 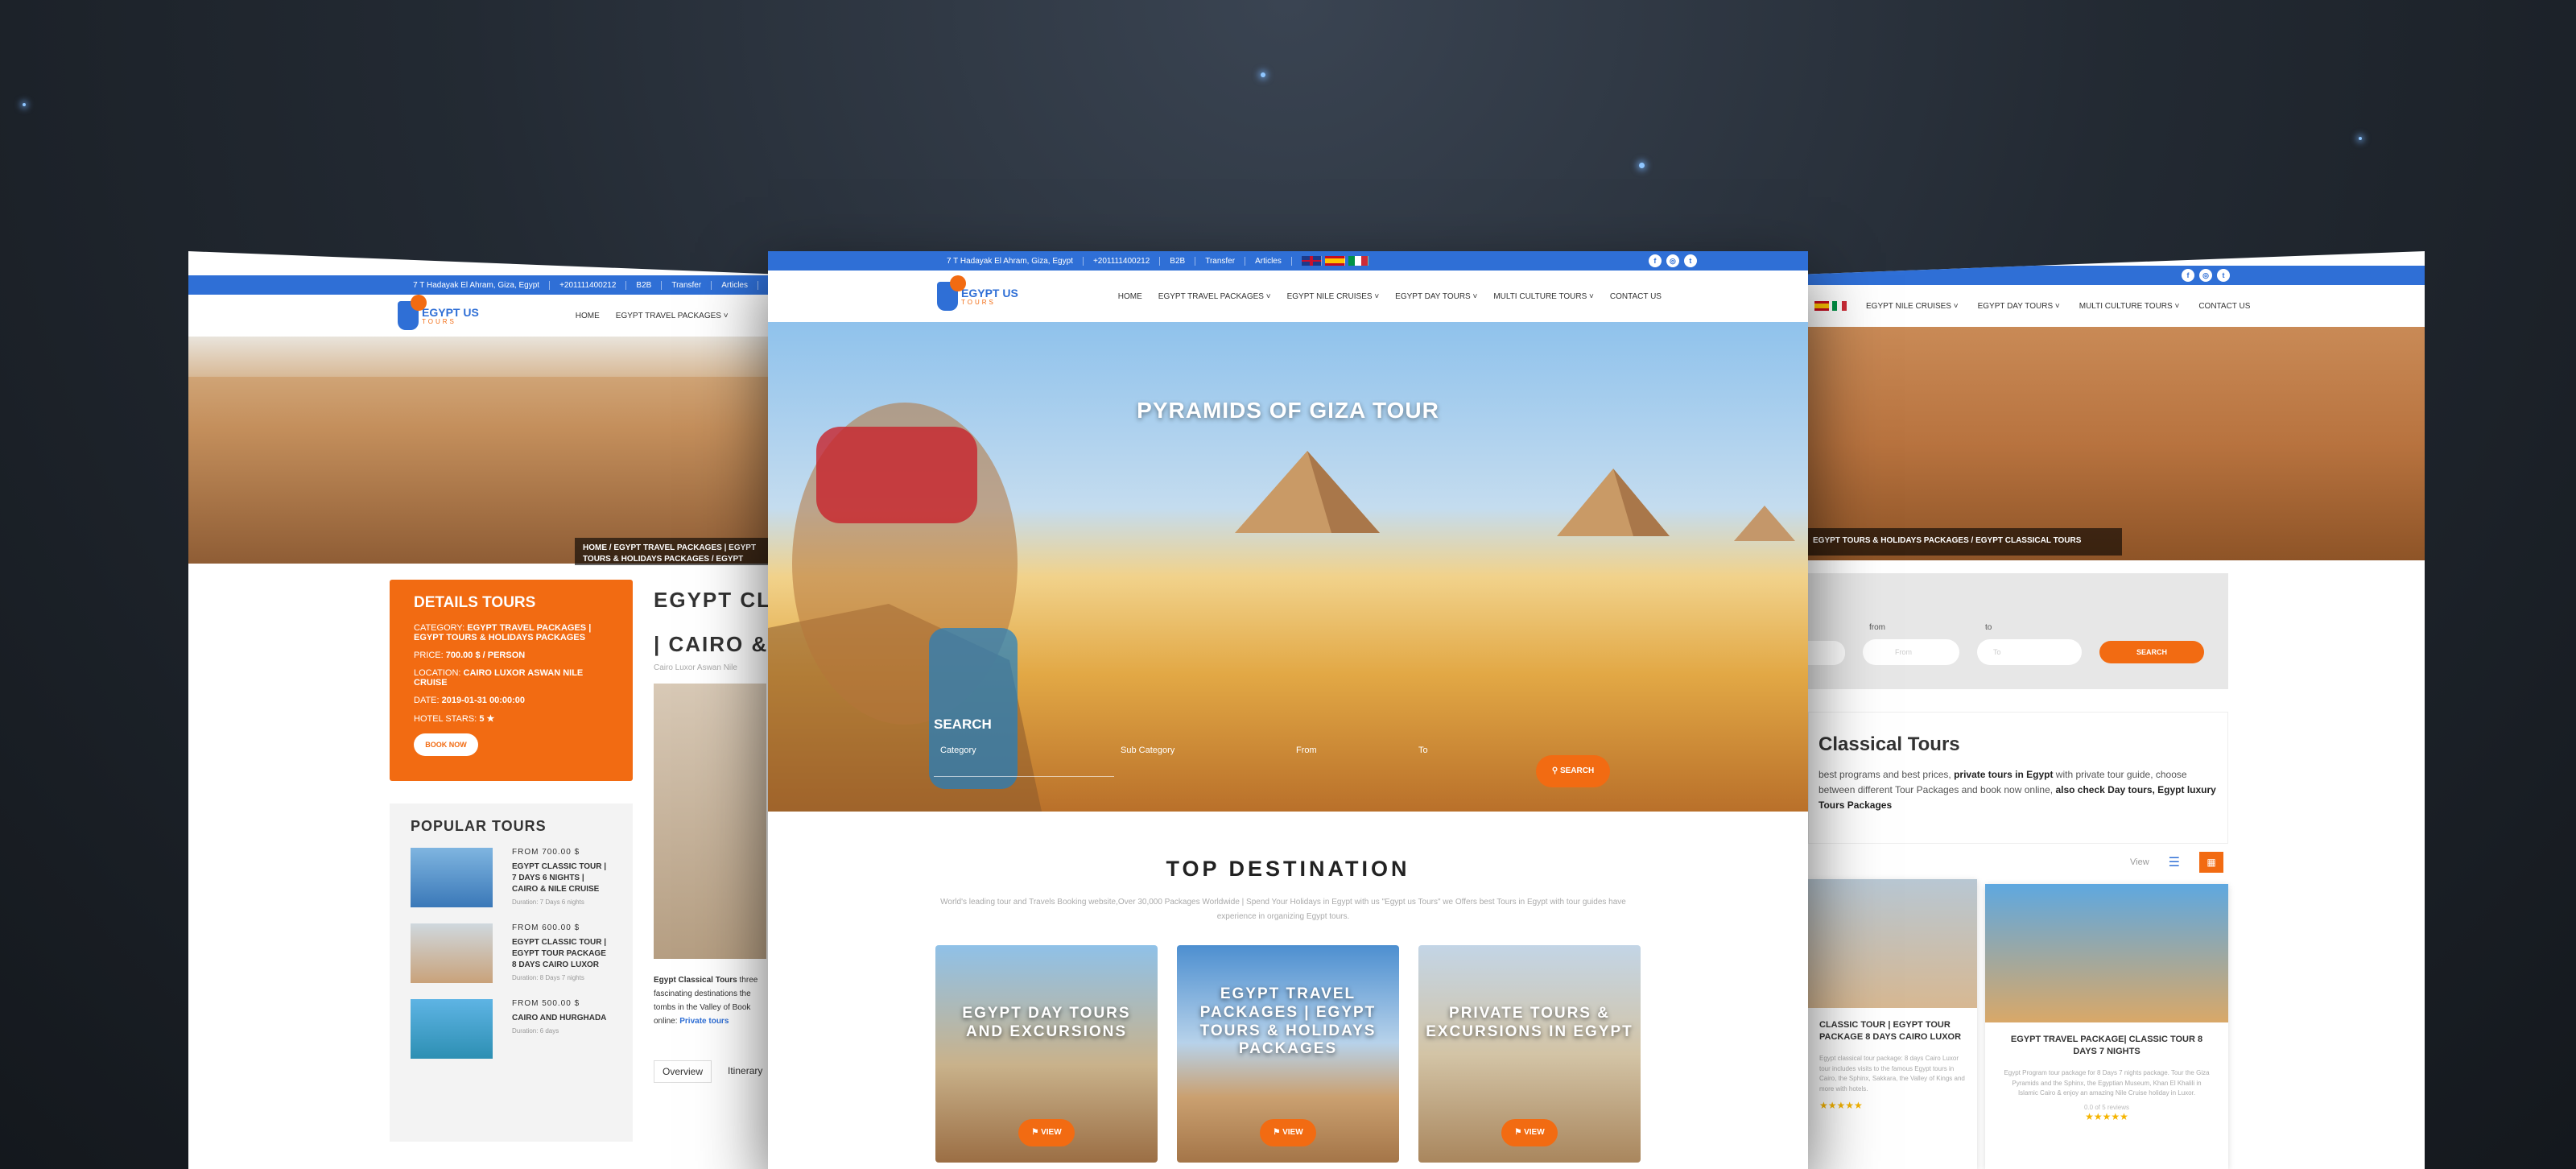 What do you see at coordinates (2116, 275) in the screenshot?
I see `right-topbar: f ◎ t` at bounding box center [2116, 275].